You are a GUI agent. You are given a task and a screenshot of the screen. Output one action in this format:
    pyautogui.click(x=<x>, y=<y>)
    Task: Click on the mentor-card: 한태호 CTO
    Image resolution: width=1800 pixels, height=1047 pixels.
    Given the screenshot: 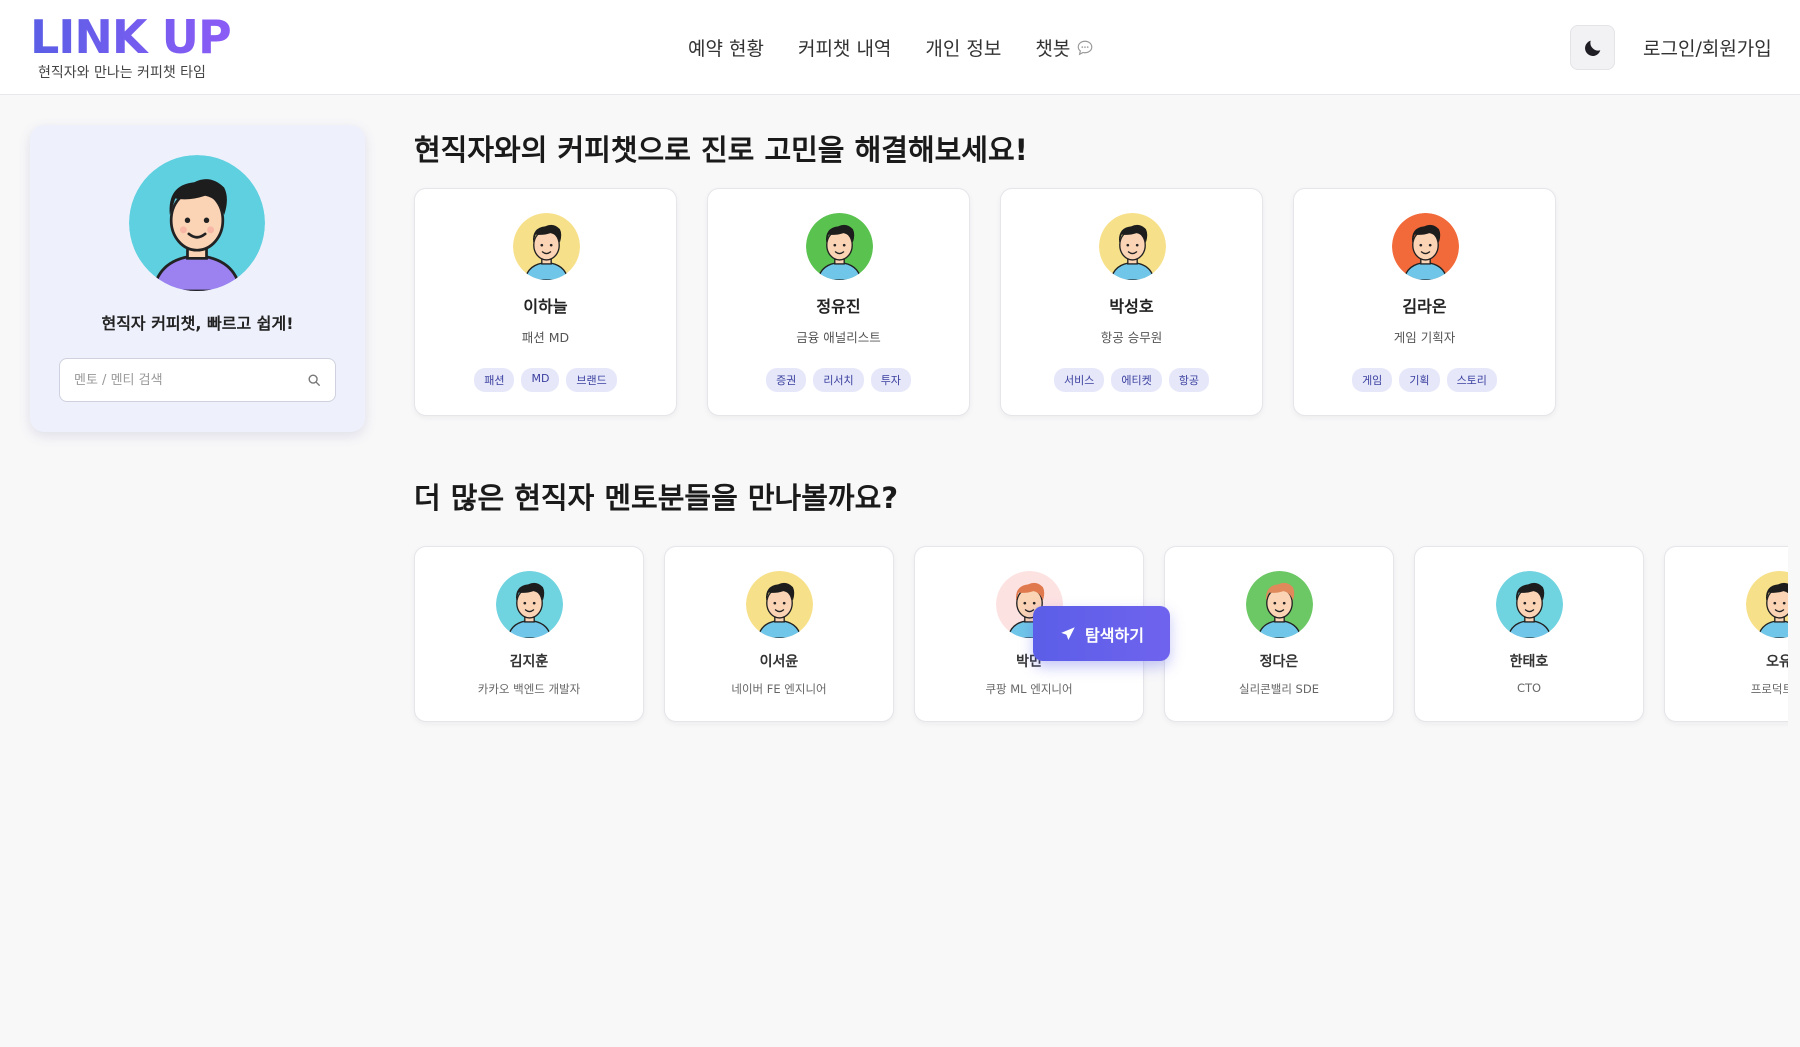 What is the action you would take?
    pyautogui.click(x=1529, y=634)
    